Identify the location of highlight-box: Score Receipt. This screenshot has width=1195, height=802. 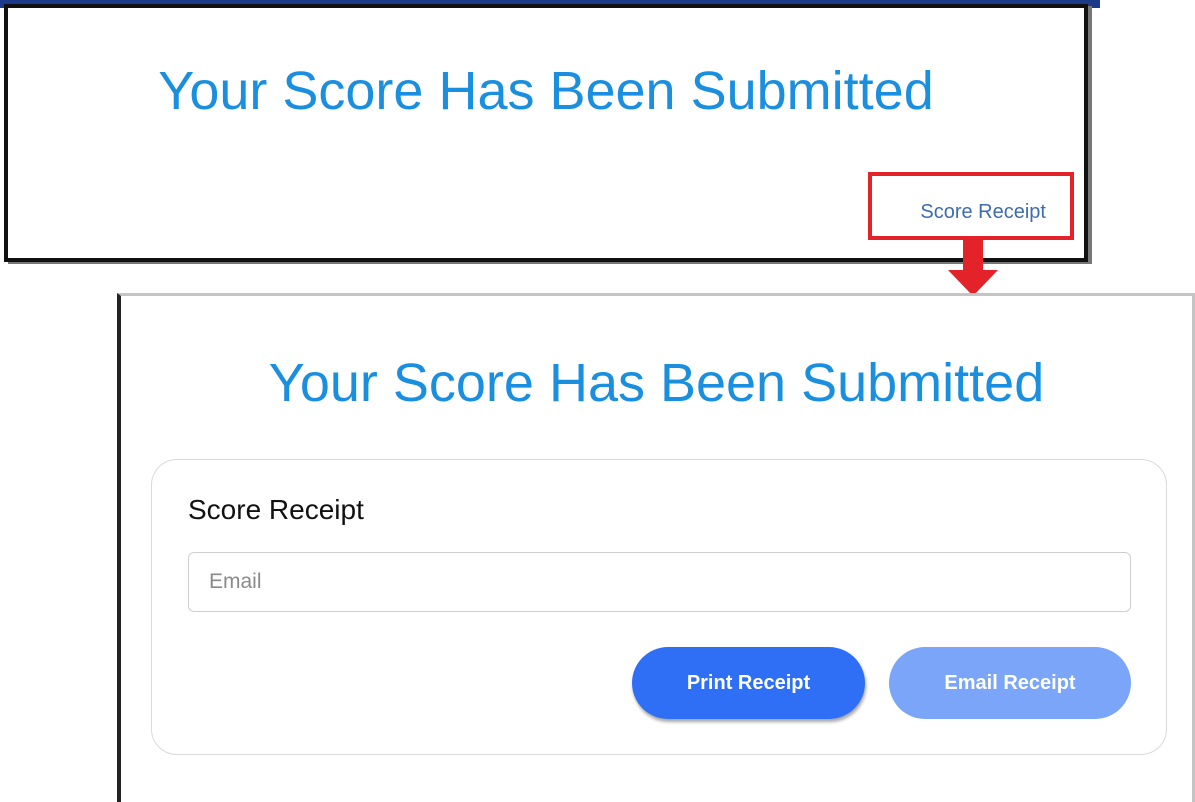
(971, 206).